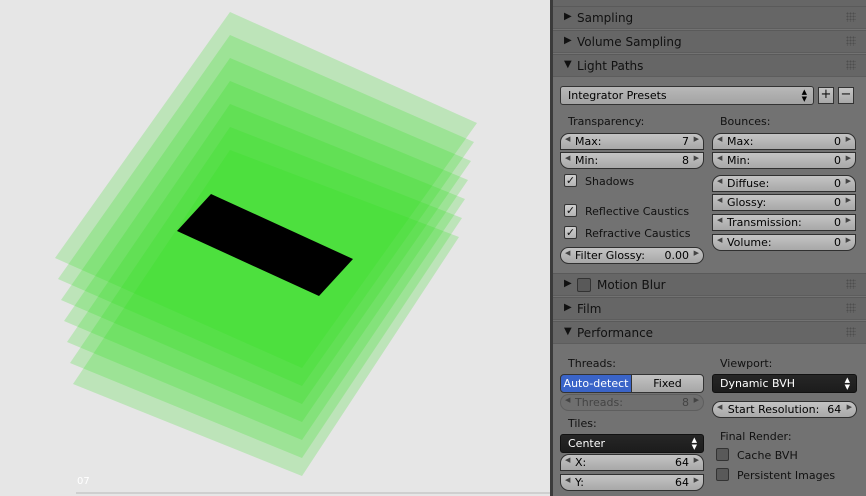 The width and height of the screenshot is (866, 496). What do you see at coordinates (709, 308) in the screenshot?
I see `panel-header-film: ▶ Film` at bounding box center [709, 308].